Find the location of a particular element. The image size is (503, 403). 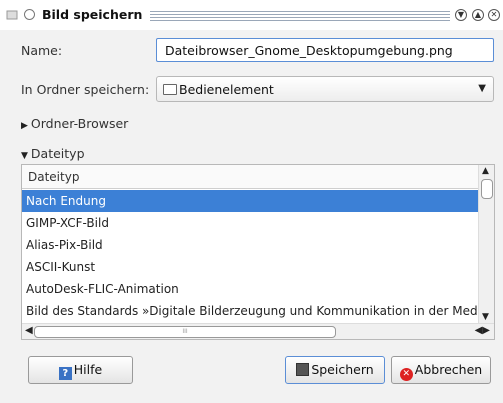

close-icon: ✕ is located at coordinates (494, 15).